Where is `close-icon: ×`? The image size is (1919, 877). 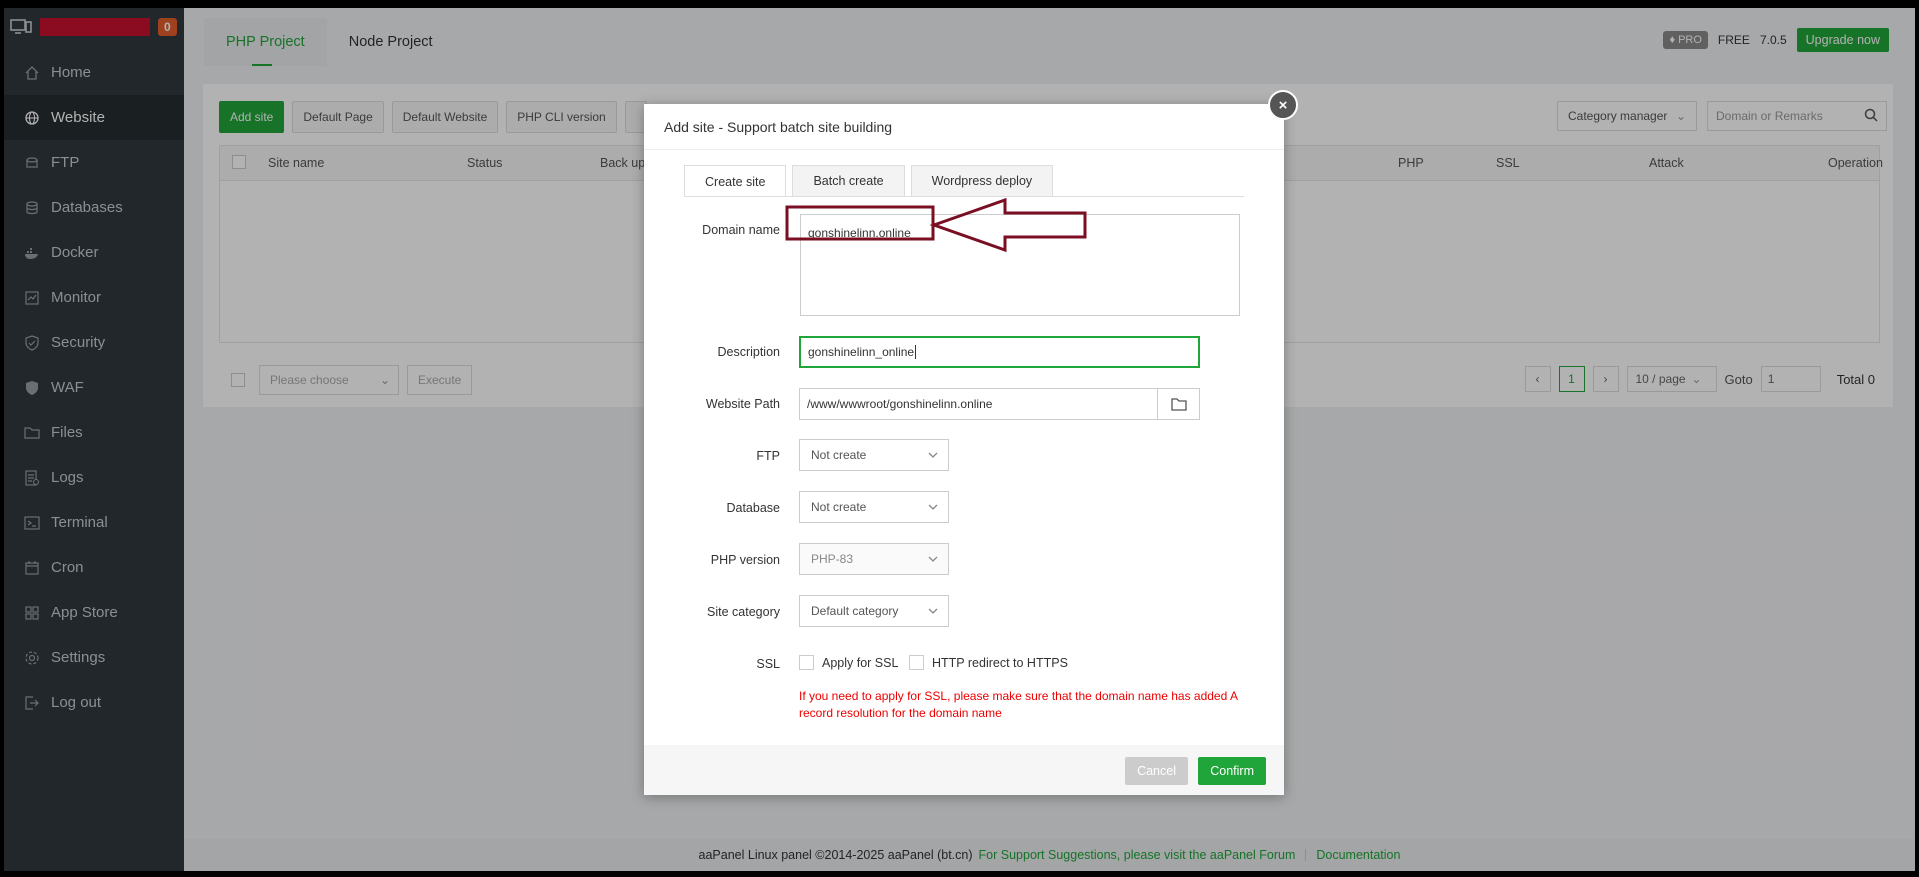 close-icon: × is located at coordinates (1283, 105).